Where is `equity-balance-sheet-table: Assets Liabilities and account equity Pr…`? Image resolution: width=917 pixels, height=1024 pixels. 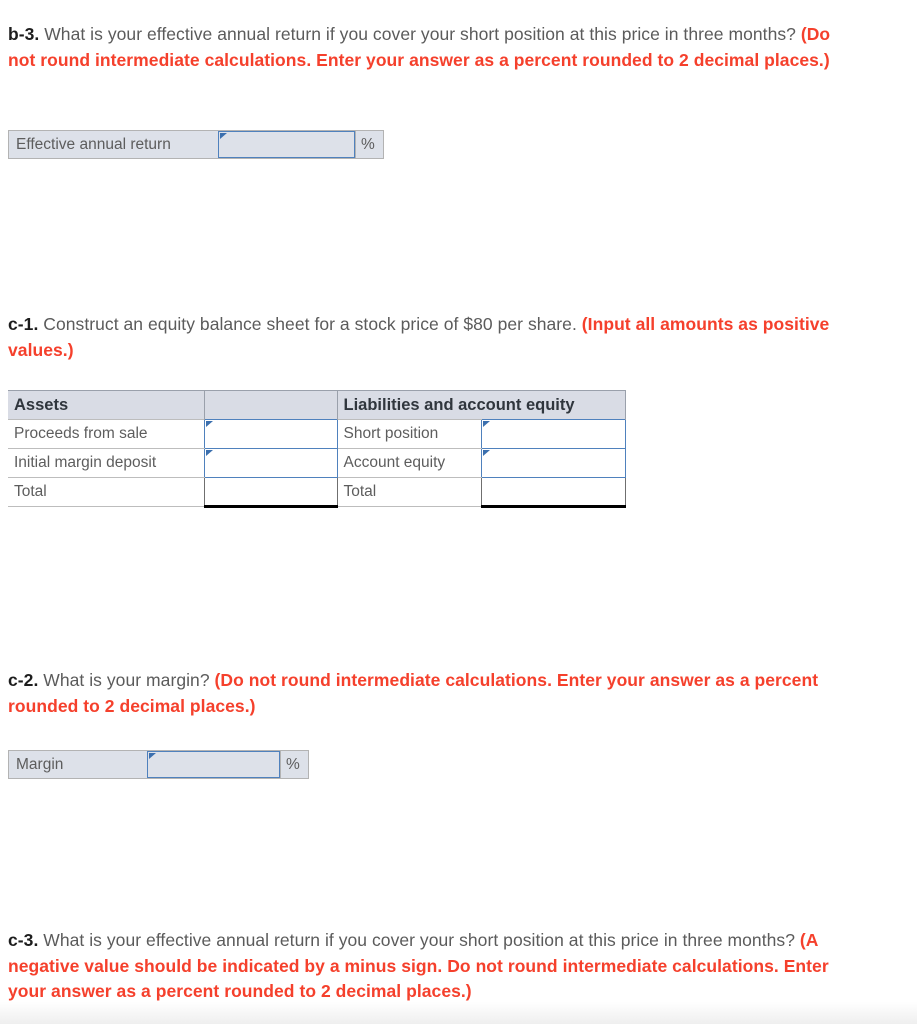
equity-balance-sheet-table: Assets Liabilities and account equity Pr… is located at coordinates (317, 449).